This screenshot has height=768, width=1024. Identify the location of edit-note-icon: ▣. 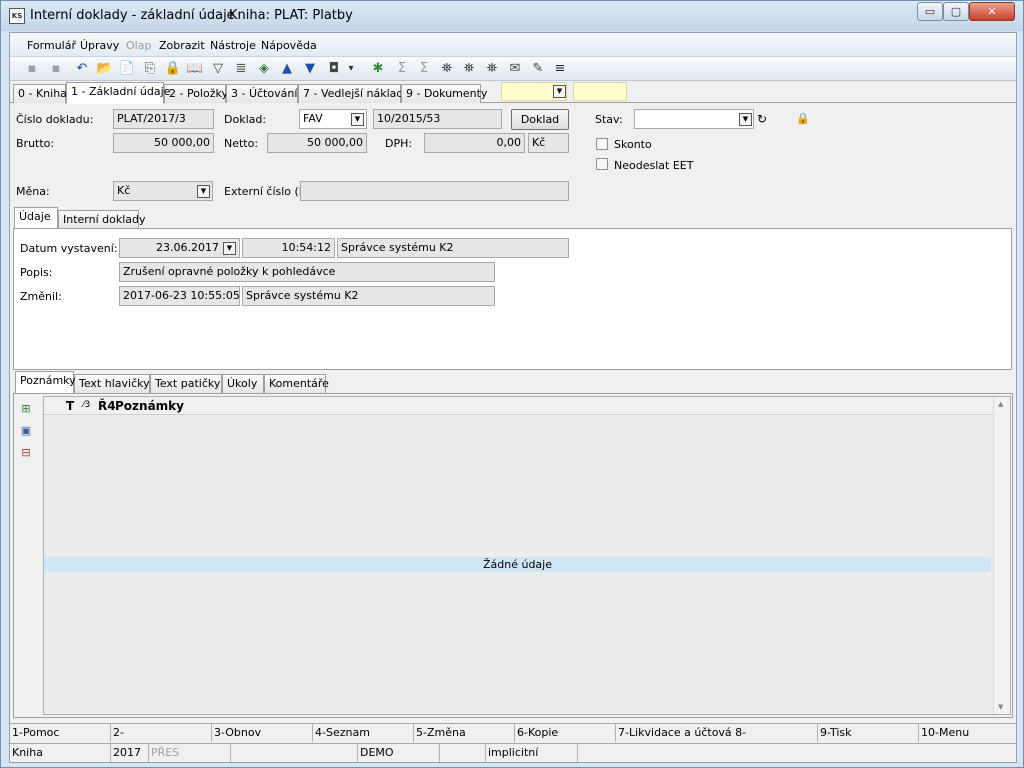
(26, 430).